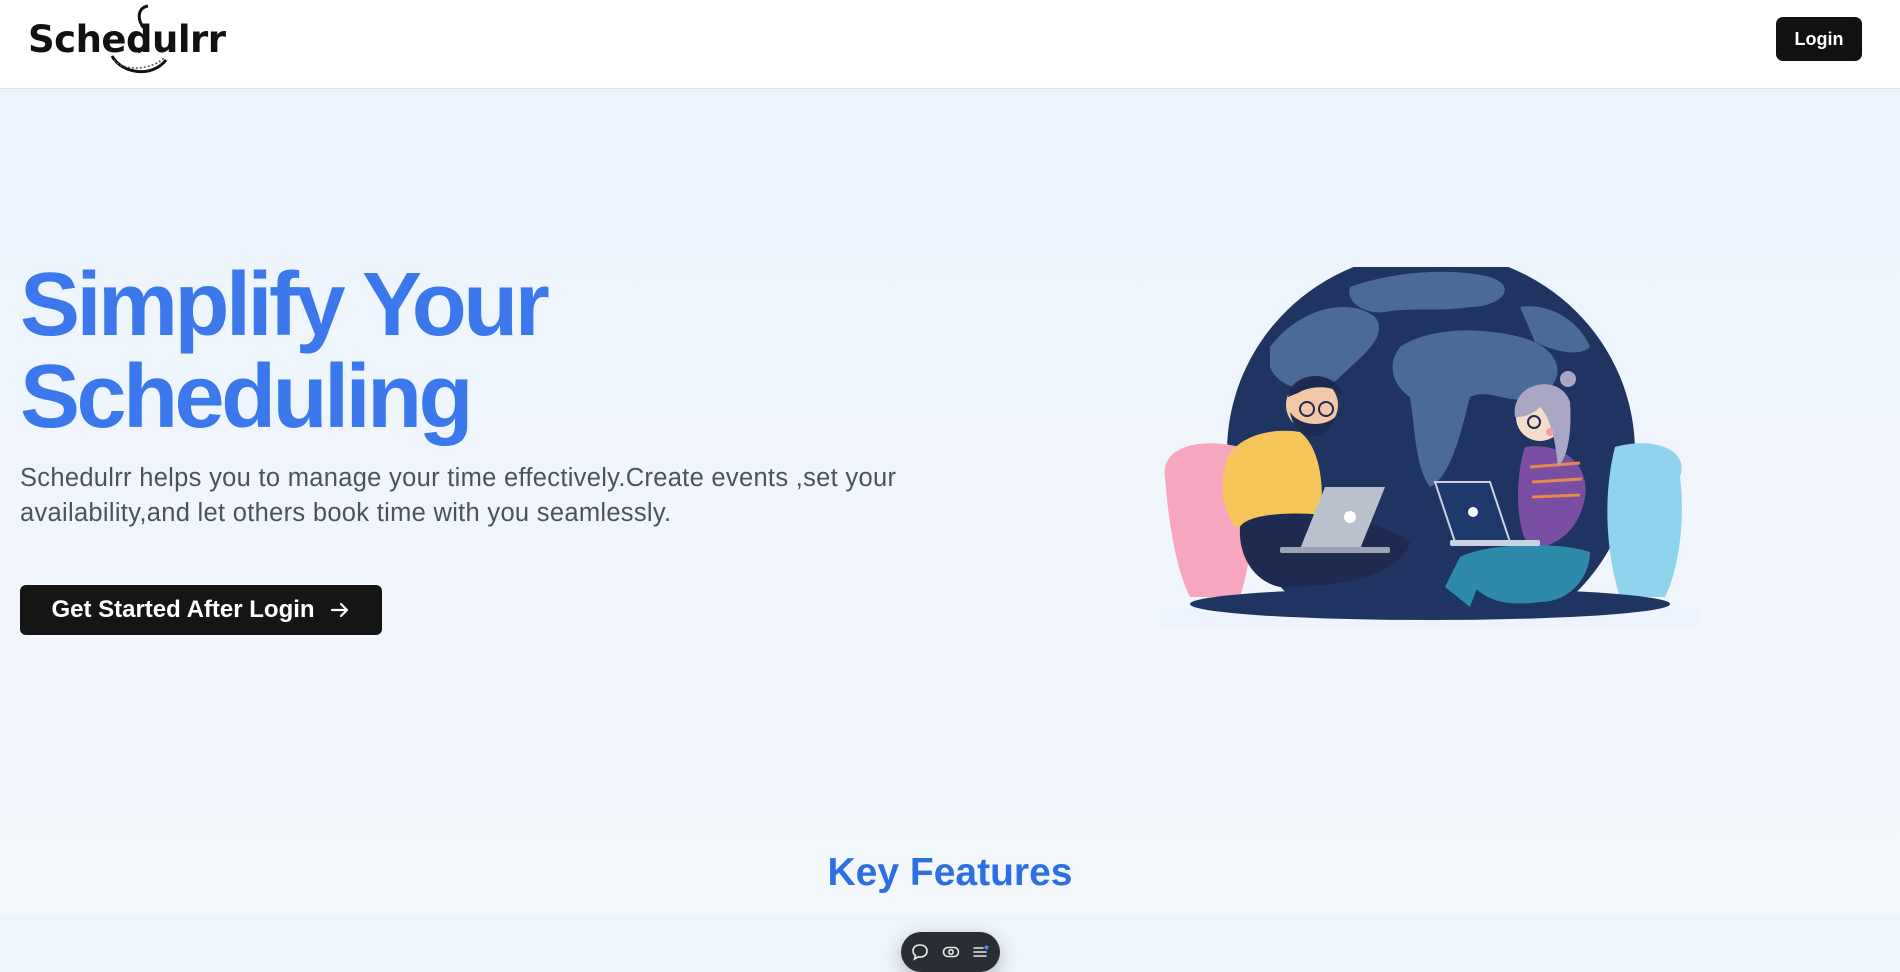 The height and width of the screenshot is (972, 1900). I want to click on hero-title: Simplify Your Scheduling, so click(370, 351).